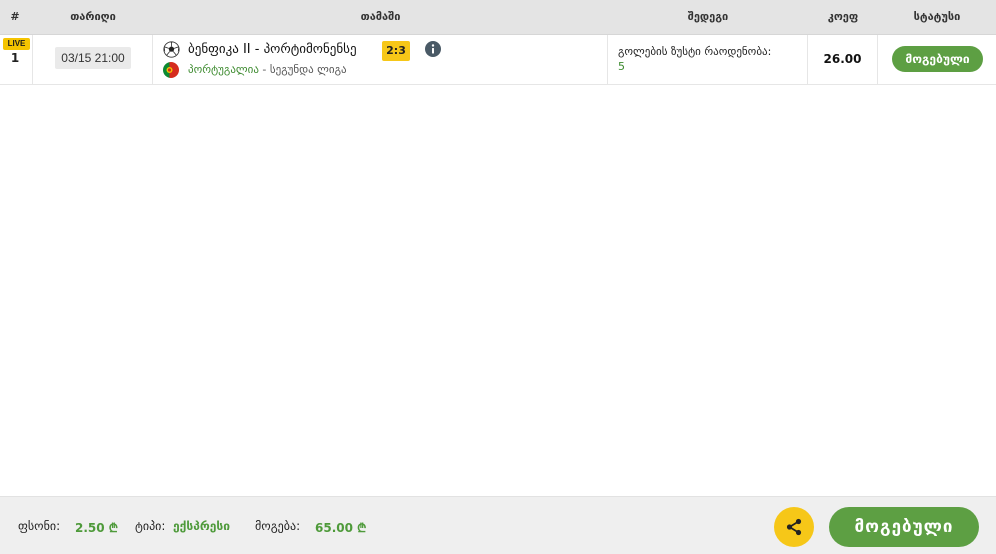 Image resolution: width=996 pixels, height=554 pixels. I want to click on cell-odds: 26.00, so click(843, 60).